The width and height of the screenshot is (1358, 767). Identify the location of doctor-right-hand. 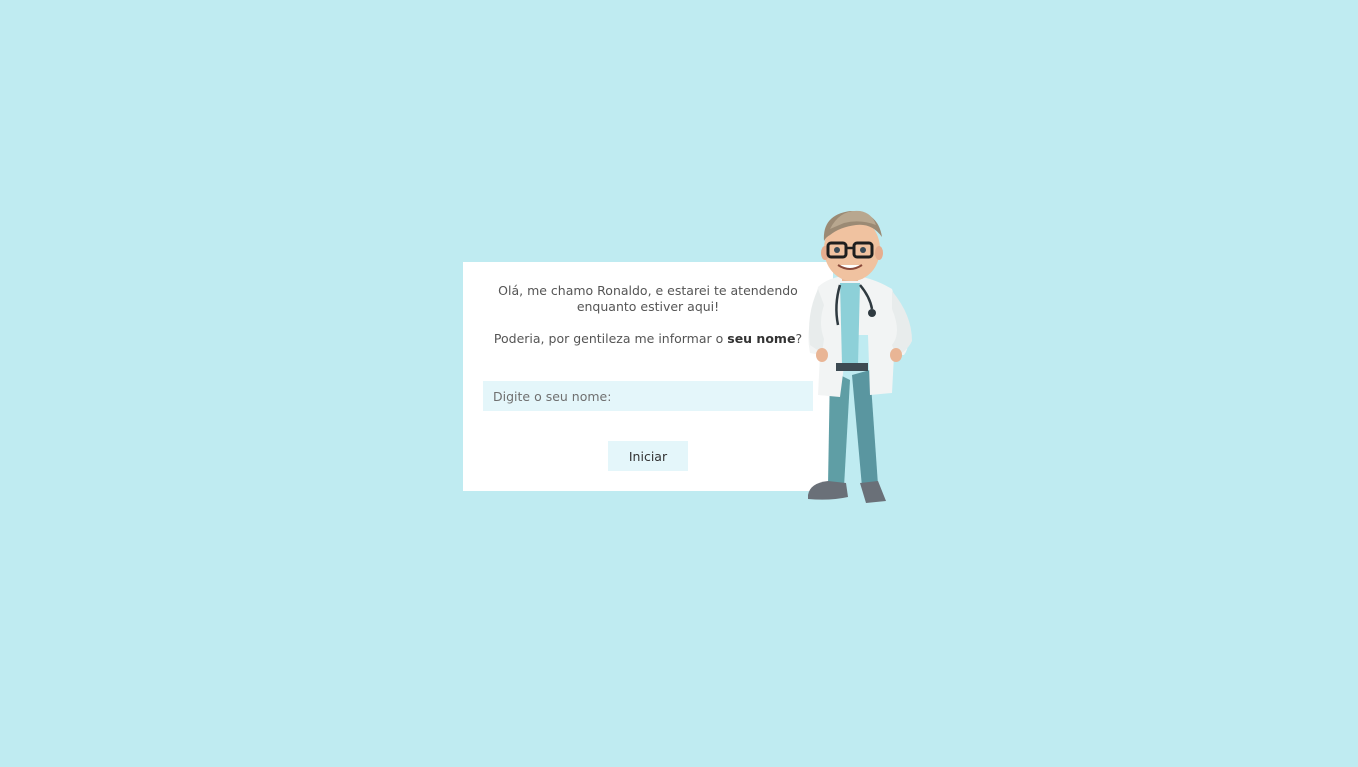
(896, 355).